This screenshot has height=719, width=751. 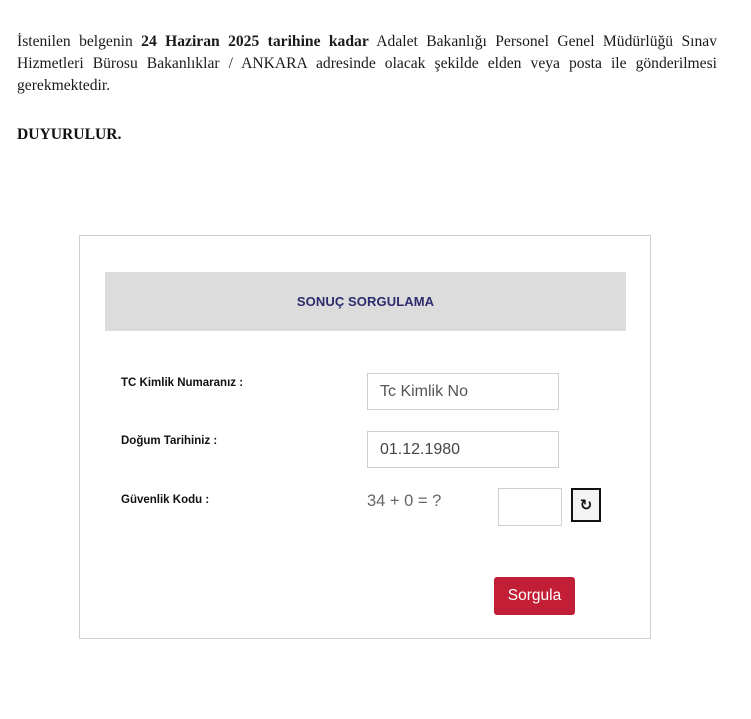 I want to click on refresh-icon: ↻, so click(x=586, y=505).